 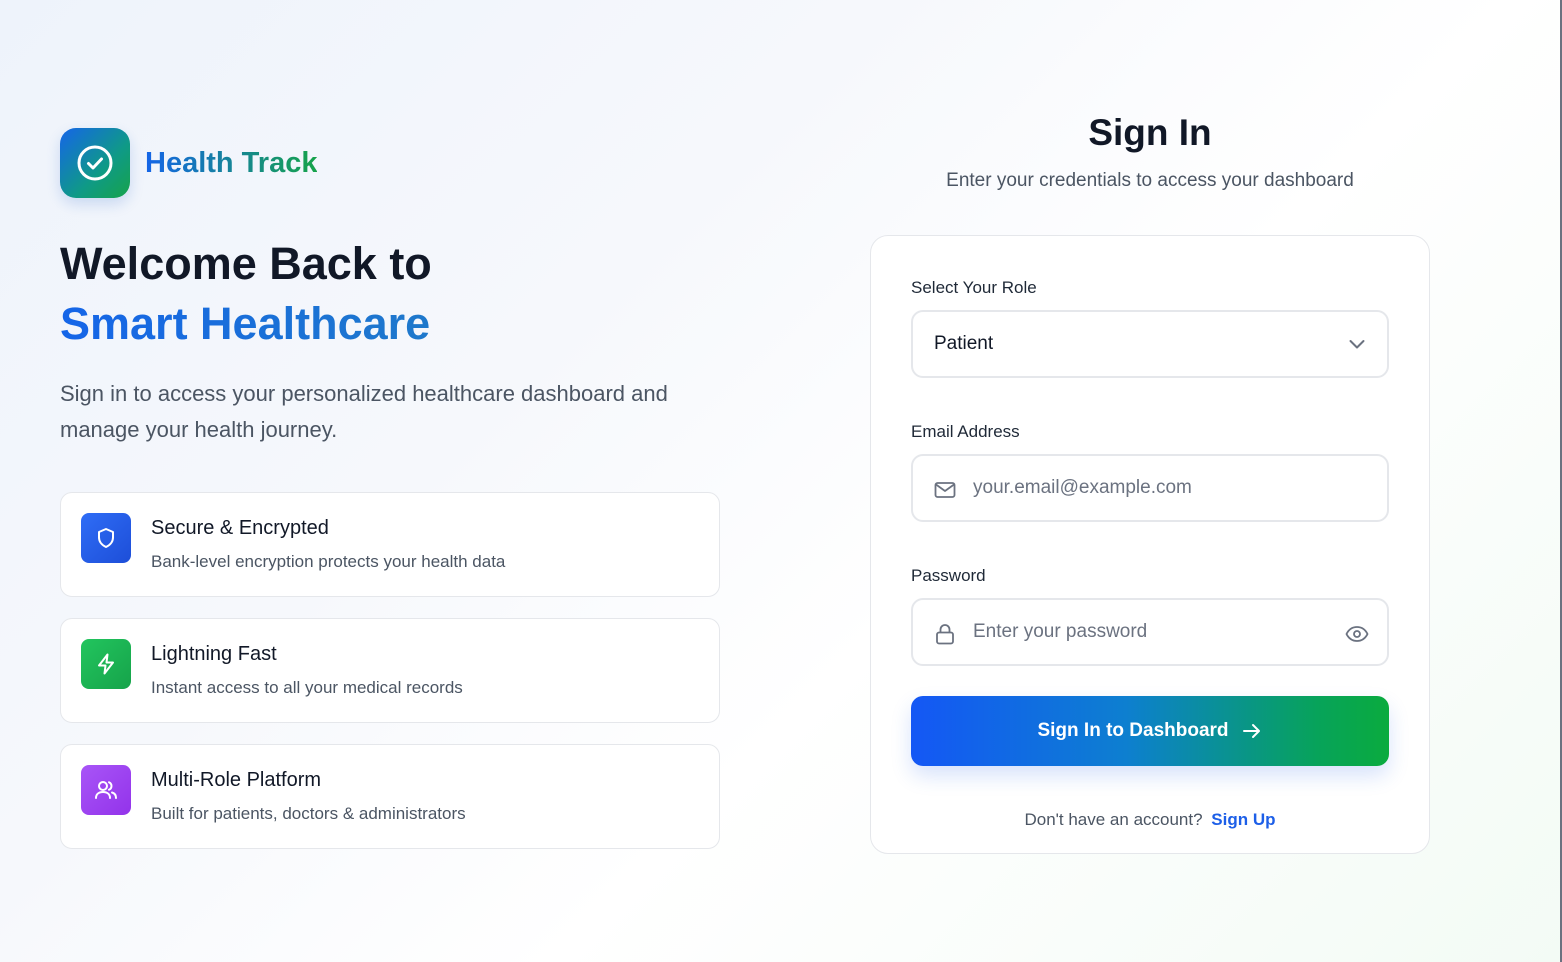 What do you see at coordinates (236, 780) in the screenshot?
I see `feature-title: Multi-Role Platform` at bounding box center [236, 780].